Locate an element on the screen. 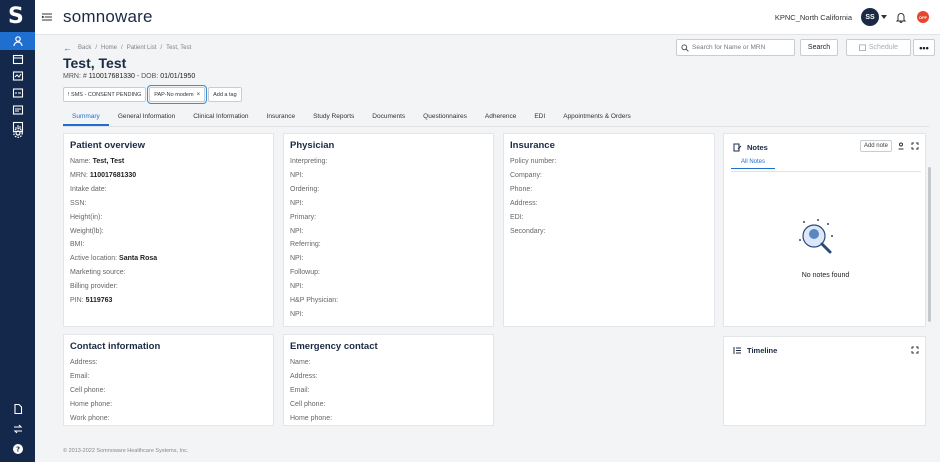  physician-row: Ordering: is located at coordinates (305, 189).